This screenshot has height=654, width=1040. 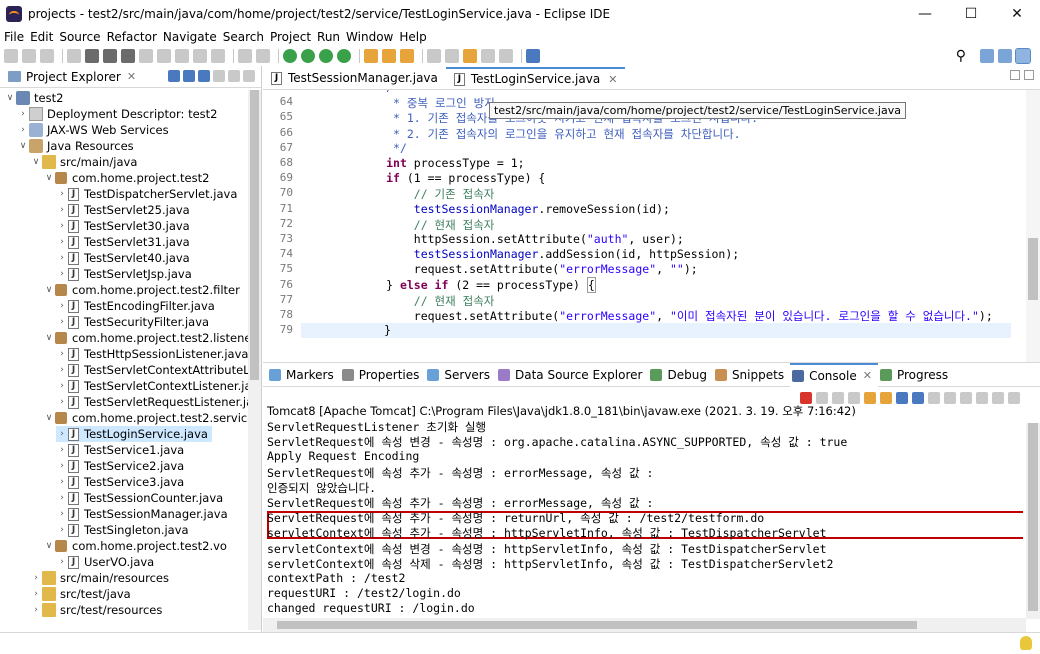 I want to click on debug-icon, so click(x=290, y=56).